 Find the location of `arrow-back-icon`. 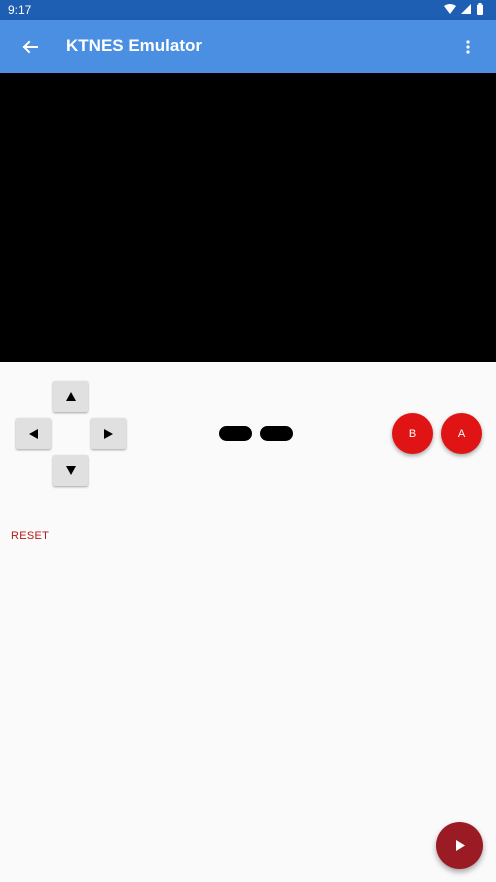

arrow-back-icon is located at coordinates (30, 47).